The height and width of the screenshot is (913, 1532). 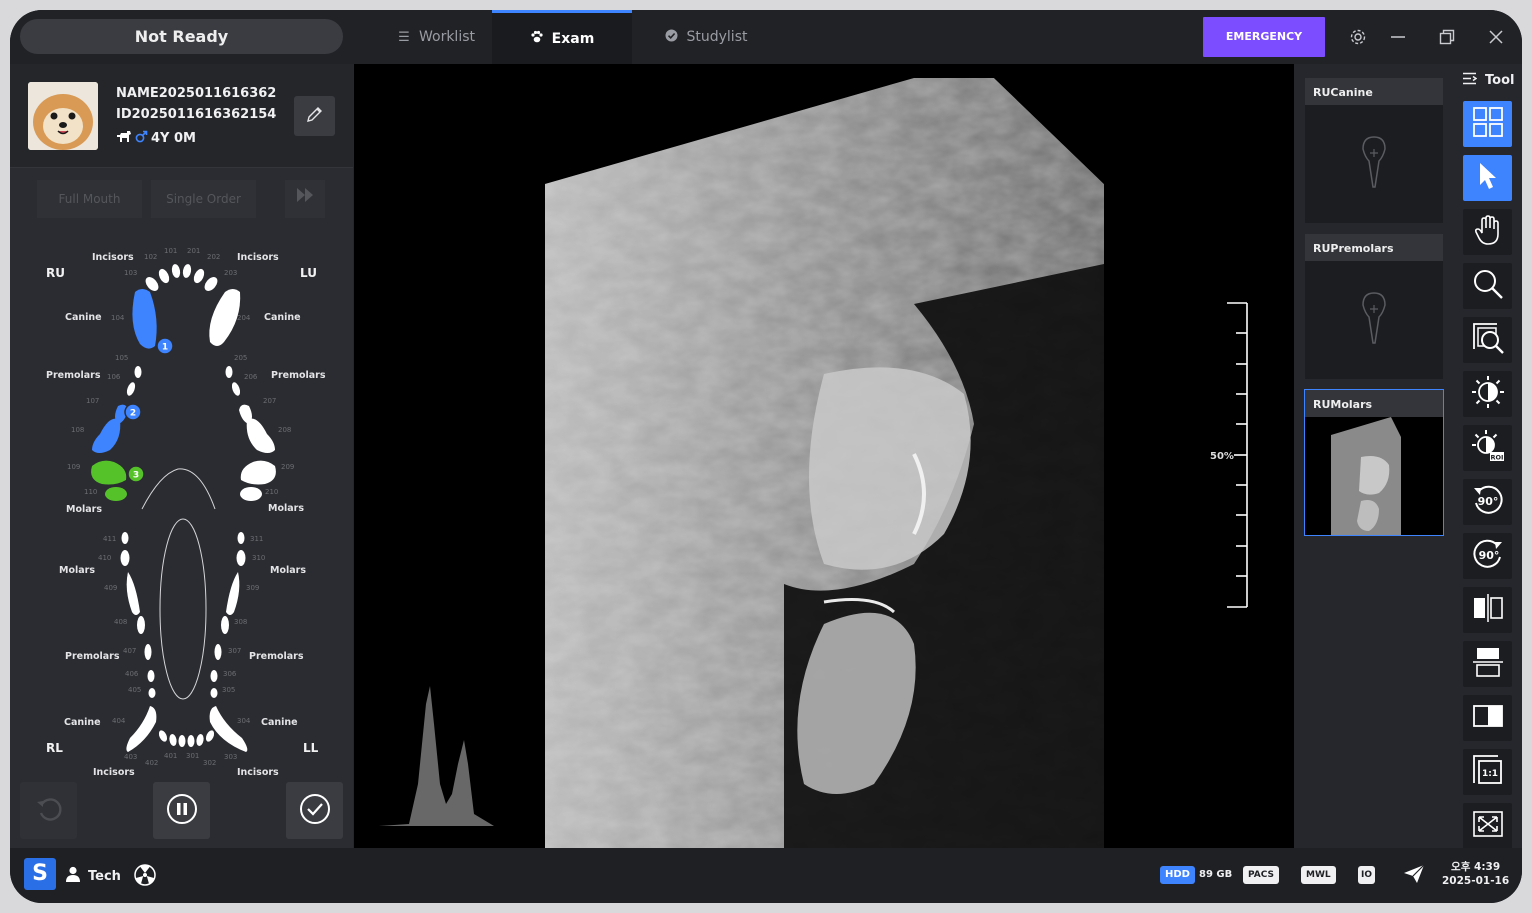 I want to click on flip-vertical-tool, so click(x=1487, y=664).